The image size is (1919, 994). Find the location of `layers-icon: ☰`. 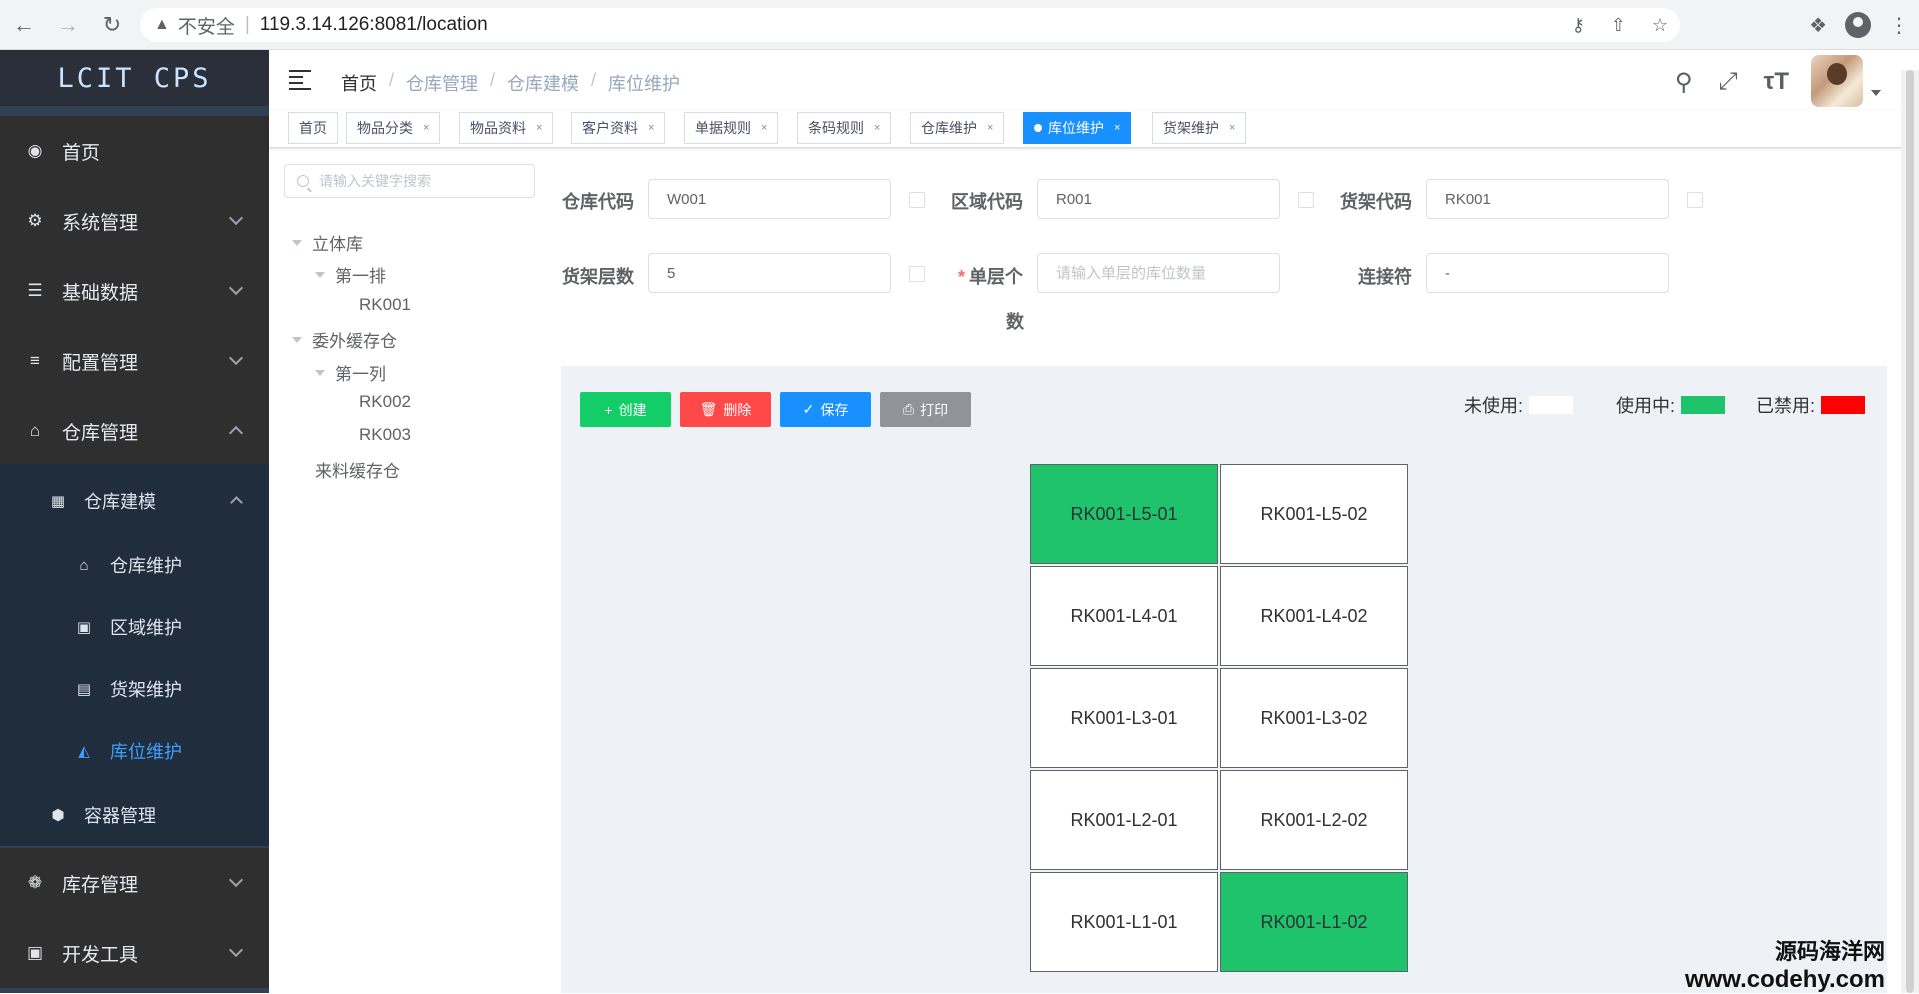

layers-icon: ☰ is located at coordinates (35, 290).